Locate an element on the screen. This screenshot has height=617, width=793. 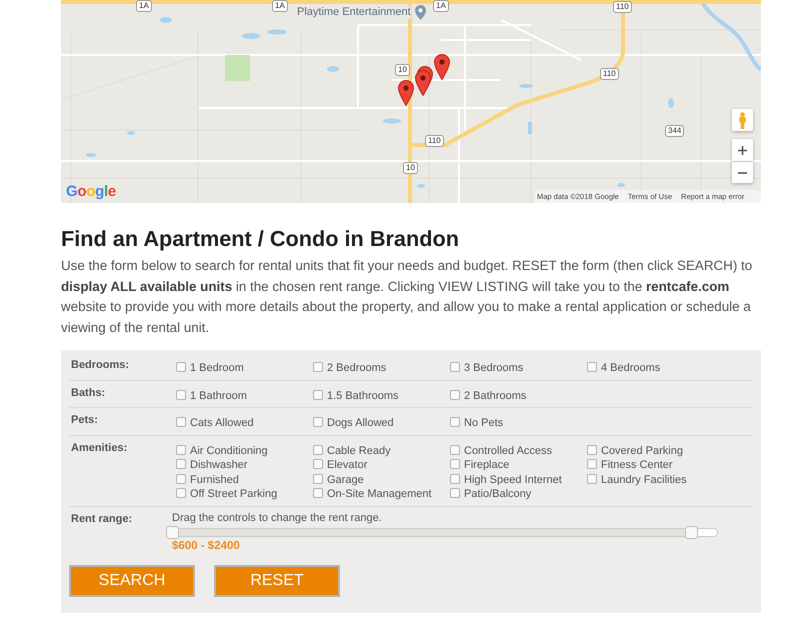
zoom-out-button is located at coordinates (742, 172).